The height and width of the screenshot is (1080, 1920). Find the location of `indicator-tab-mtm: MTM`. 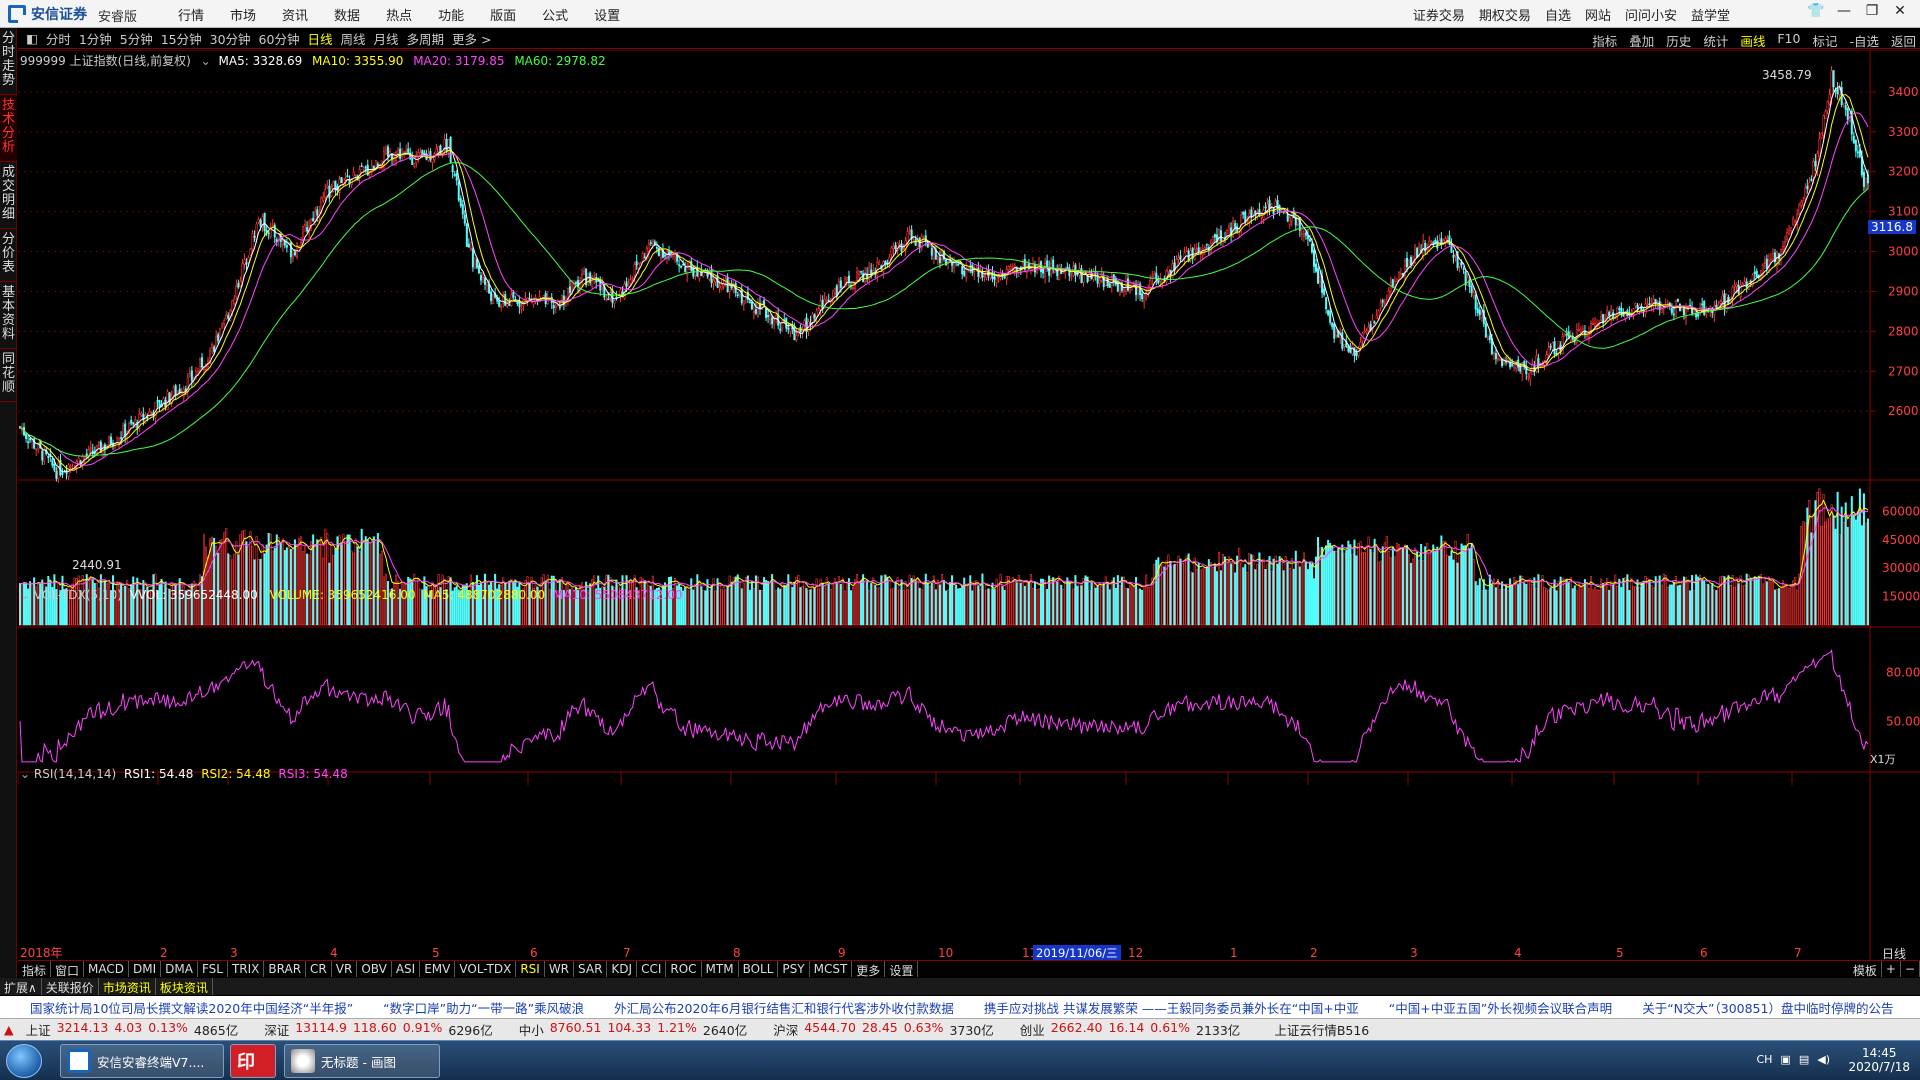

indicator-tab-mtm: MTM is located at coordinates (720, 969).